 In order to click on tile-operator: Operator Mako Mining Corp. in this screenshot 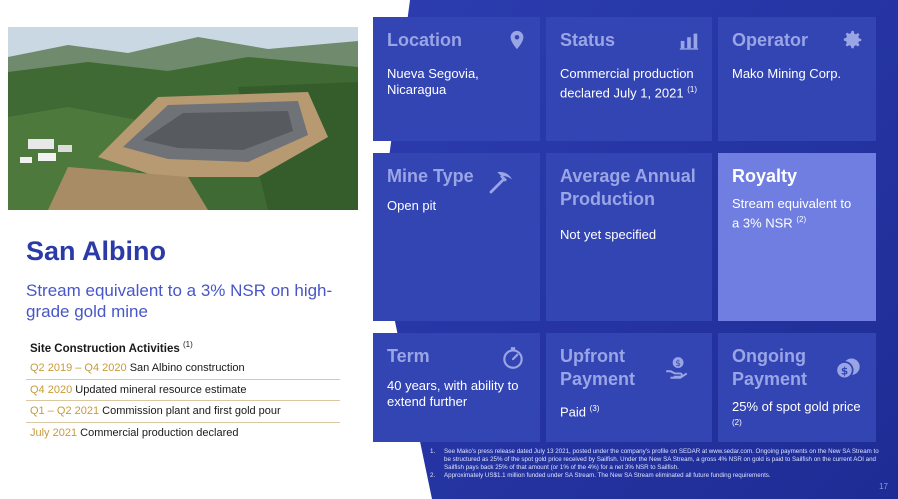, I will do `click(797, 79)`.